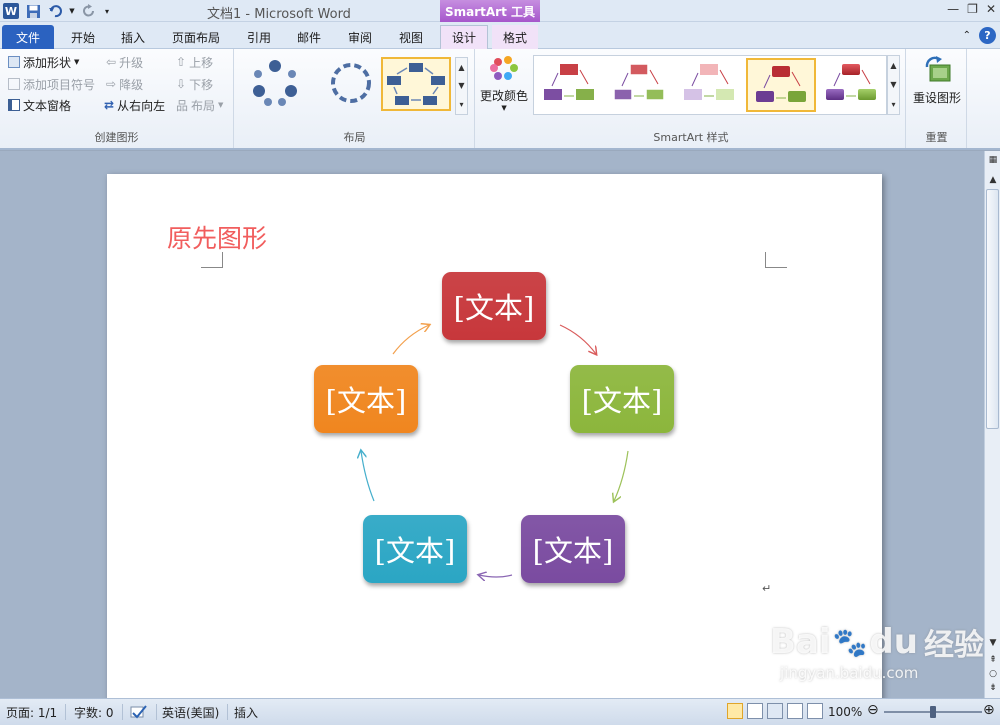 The height and width of the screenshot is (725, 1000). I want to click on demote-arrow-icon: ⇨, so click(111, 84).